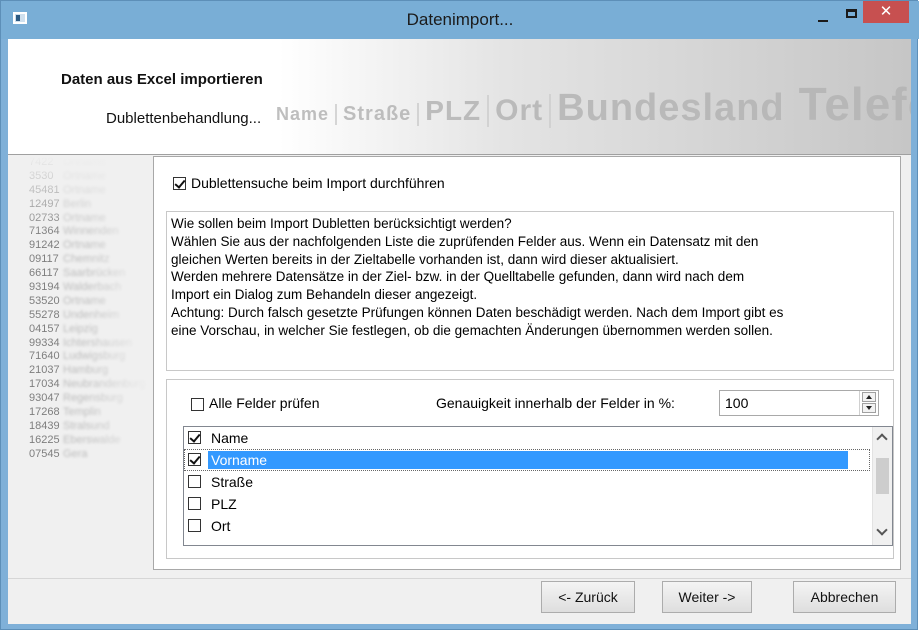 This screenshot has height=632, width=920. Describe the element at coordinates (527, 482) in the screenshot. I see `field-list-item: Straße` at that location.